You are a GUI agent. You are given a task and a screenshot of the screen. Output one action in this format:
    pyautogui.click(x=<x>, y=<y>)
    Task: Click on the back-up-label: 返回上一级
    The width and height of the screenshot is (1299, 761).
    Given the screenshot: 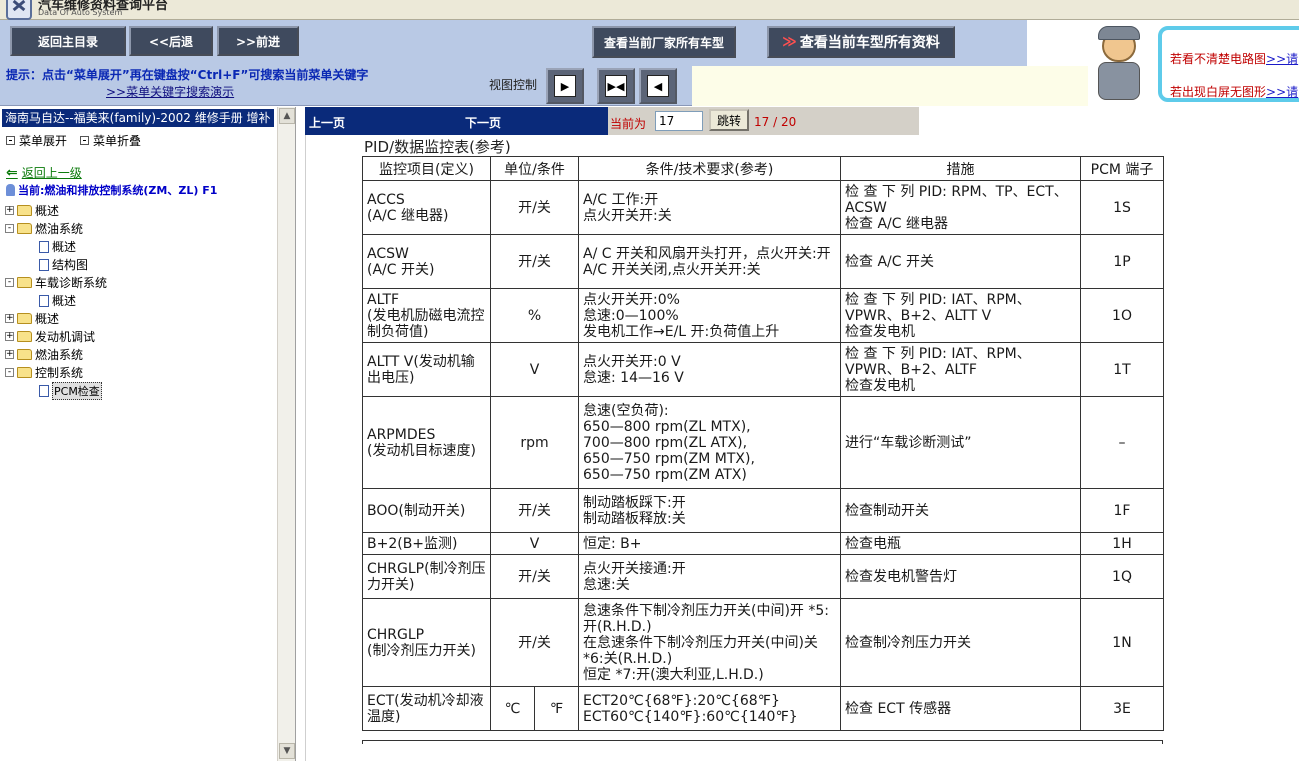 What is the action you would take?
    pyautogui.click(x=51, y=173)
    